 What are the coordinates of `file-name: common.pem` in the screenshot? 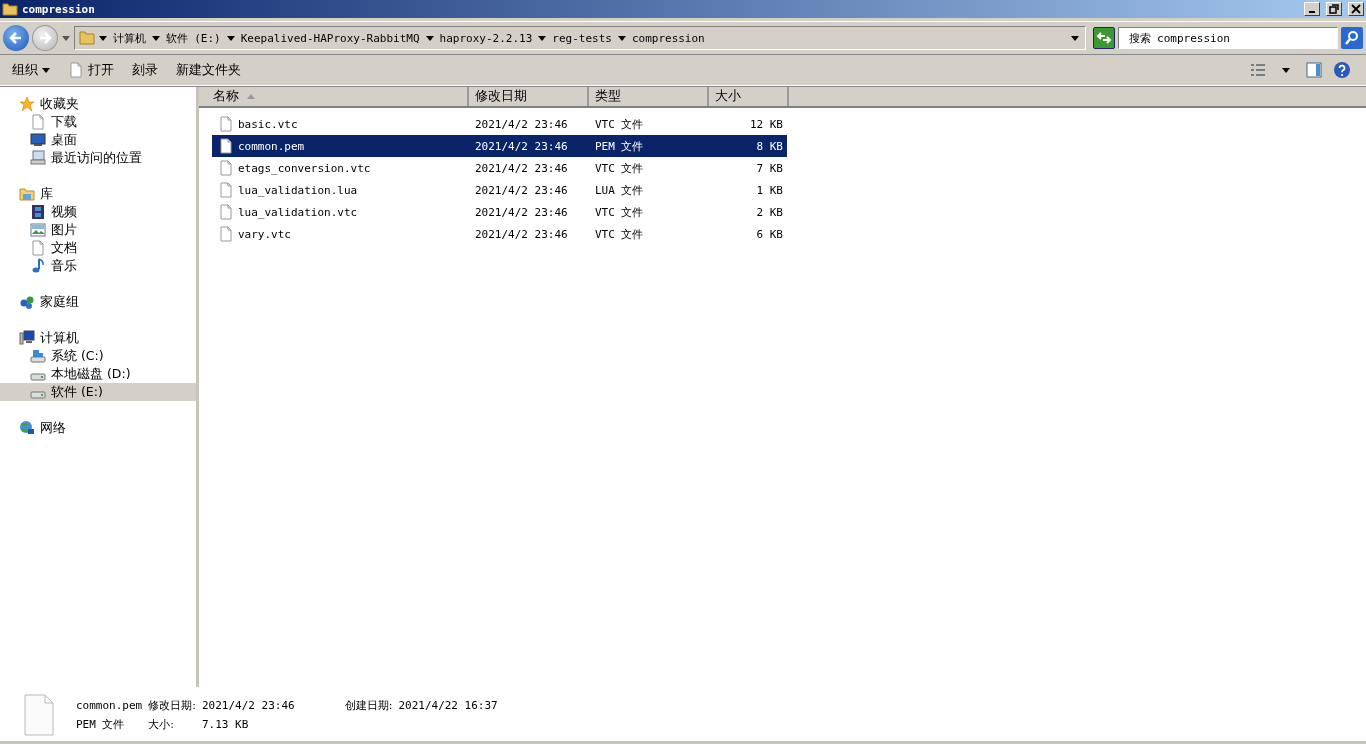 It's located at (271, 146).